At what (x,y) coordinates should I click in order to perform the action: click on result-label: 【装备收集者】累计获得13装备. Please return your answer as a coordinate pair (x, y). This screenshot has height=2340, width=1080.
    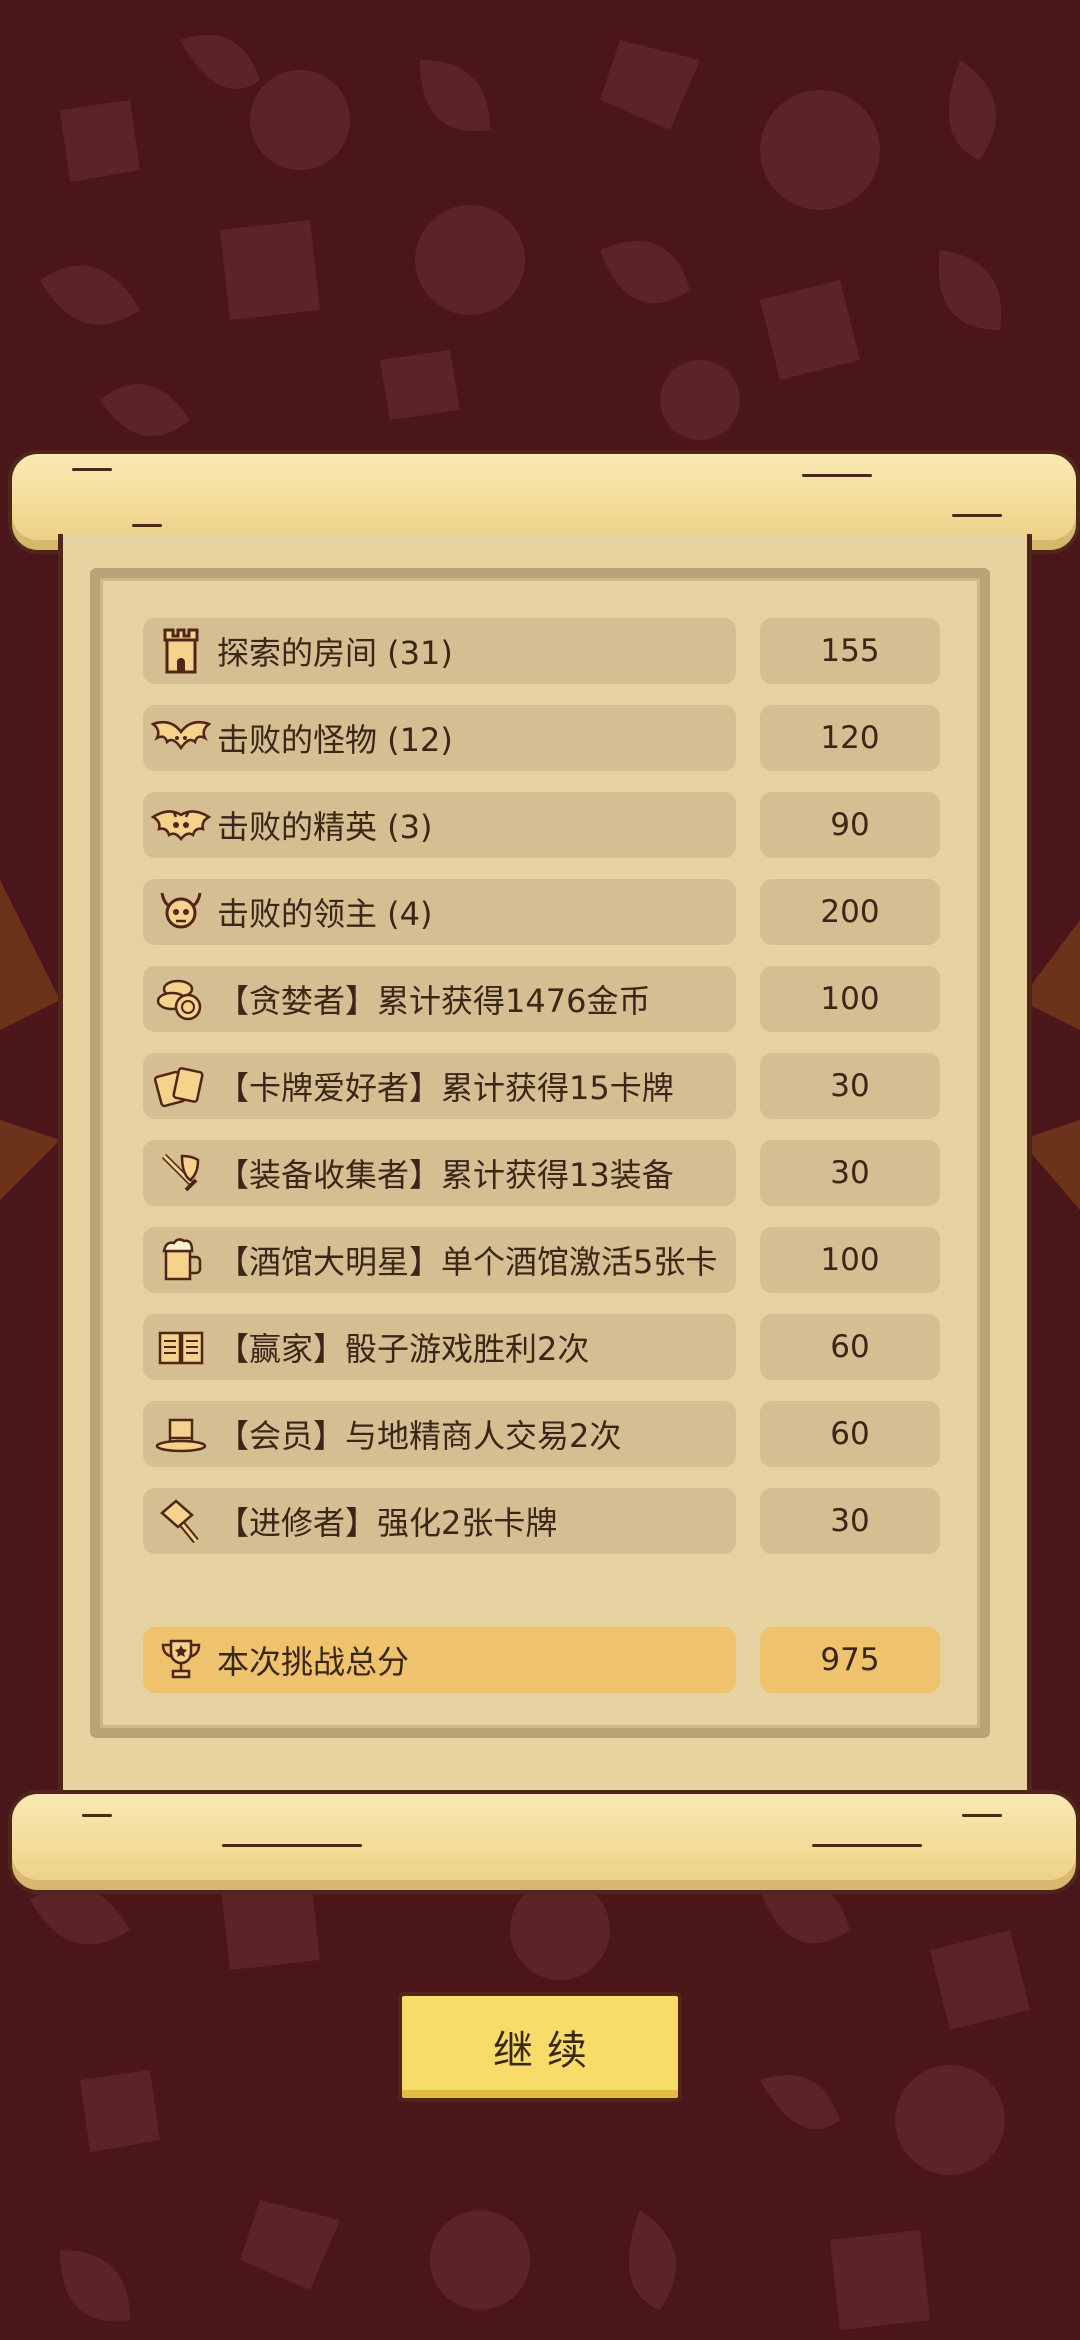
    Looking at the image, I should click on (445, 1175).